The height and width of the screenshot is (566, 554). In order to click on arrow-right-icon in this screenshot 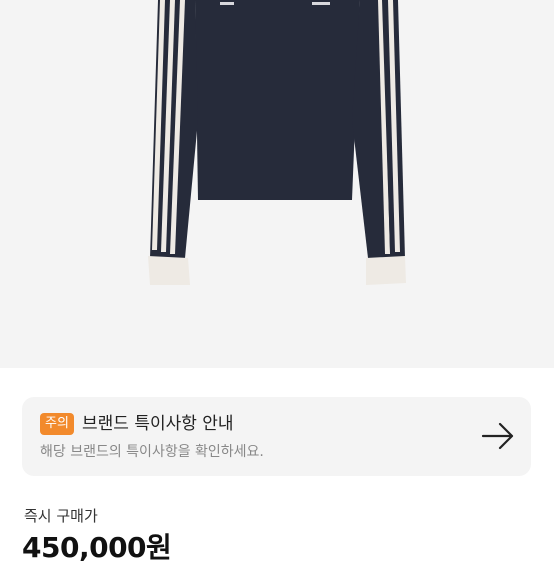, I will do `click(498, 436)`.